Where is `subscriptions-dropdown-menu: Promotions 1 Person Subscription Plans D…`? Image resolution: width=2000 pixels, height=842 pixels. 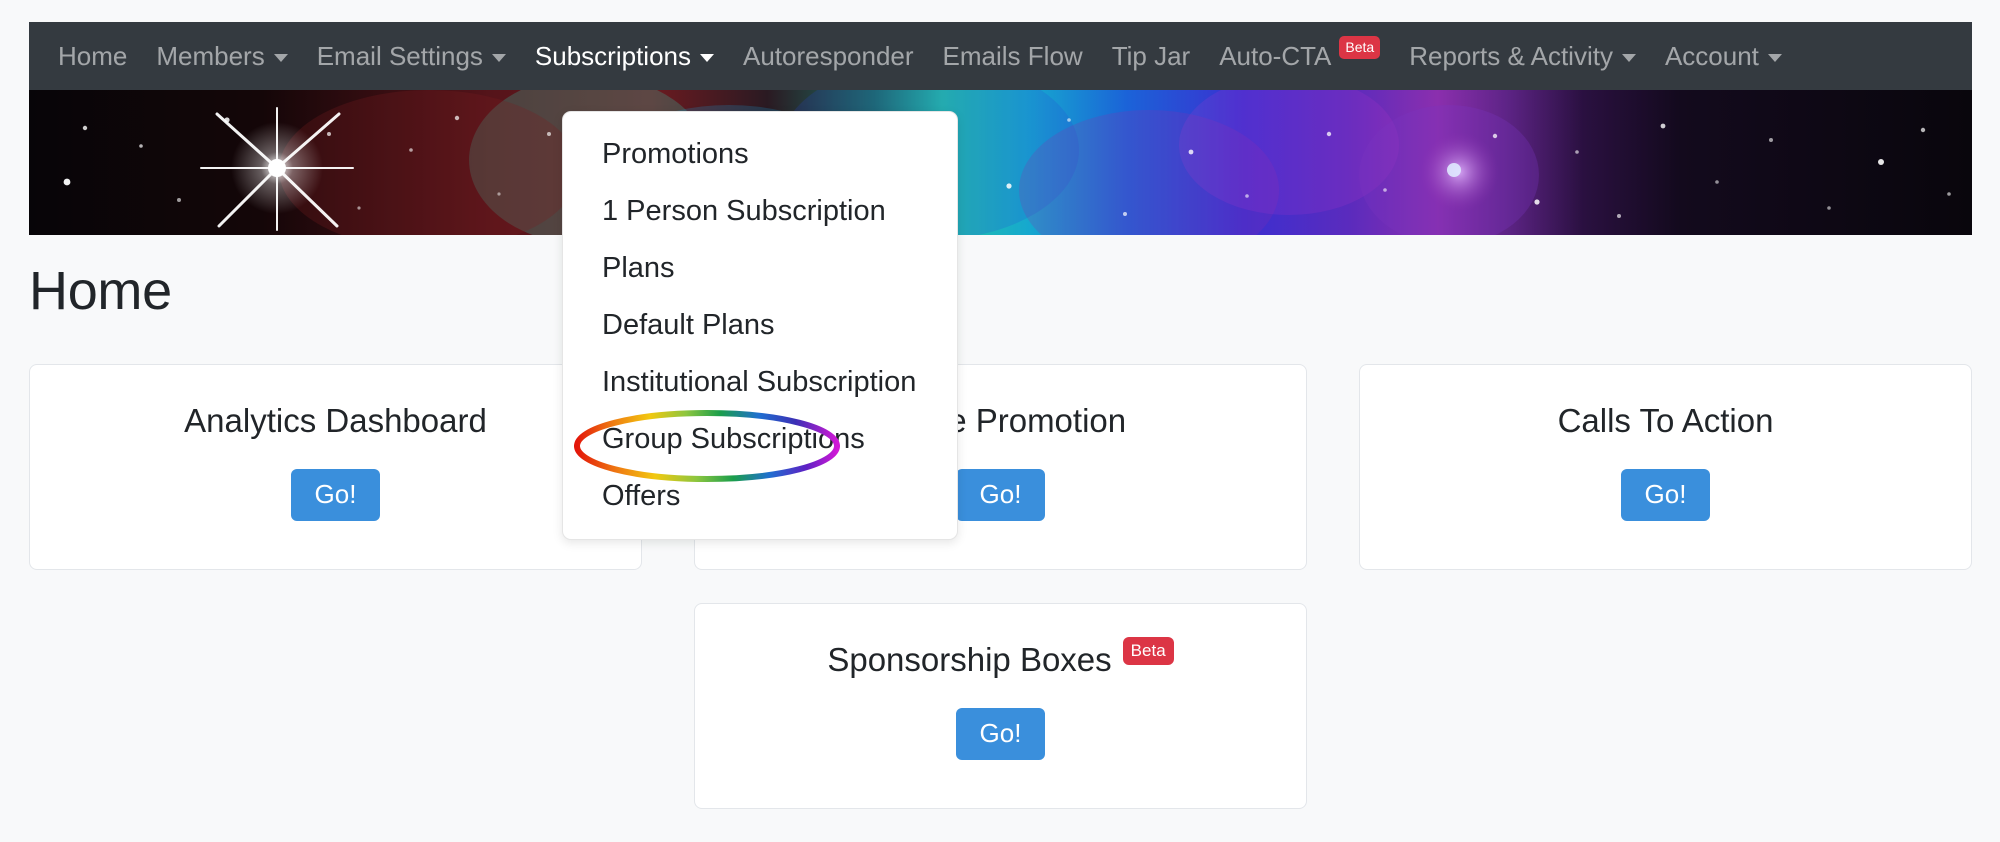
subscriptions-dropdown-menu: Promotions 1 Person Subscription Plans D… is located at coordinates (760, 325).